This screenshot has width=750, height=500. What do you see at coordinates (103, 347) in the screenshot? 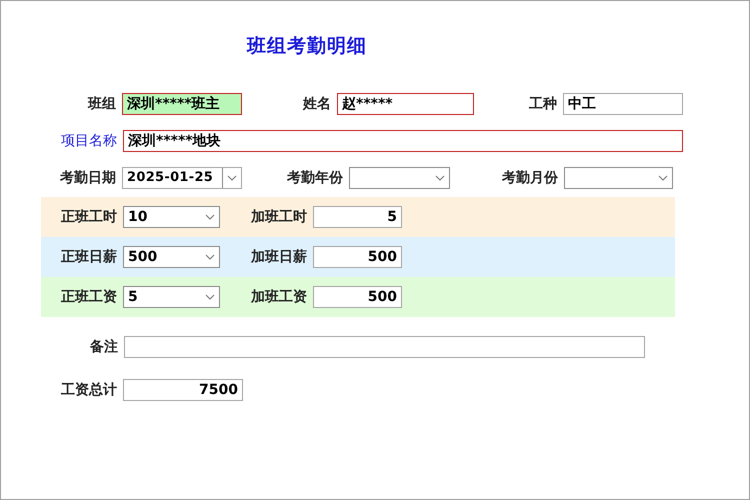
I see `field-label: 备注` at bounding box center [103, 347].